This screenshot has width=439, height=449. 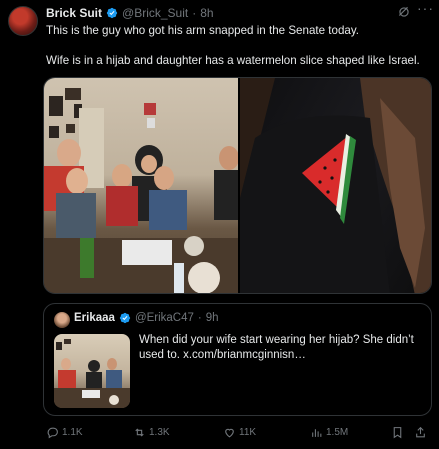 I want to click on heart-icon, so click(x=229, y=433).